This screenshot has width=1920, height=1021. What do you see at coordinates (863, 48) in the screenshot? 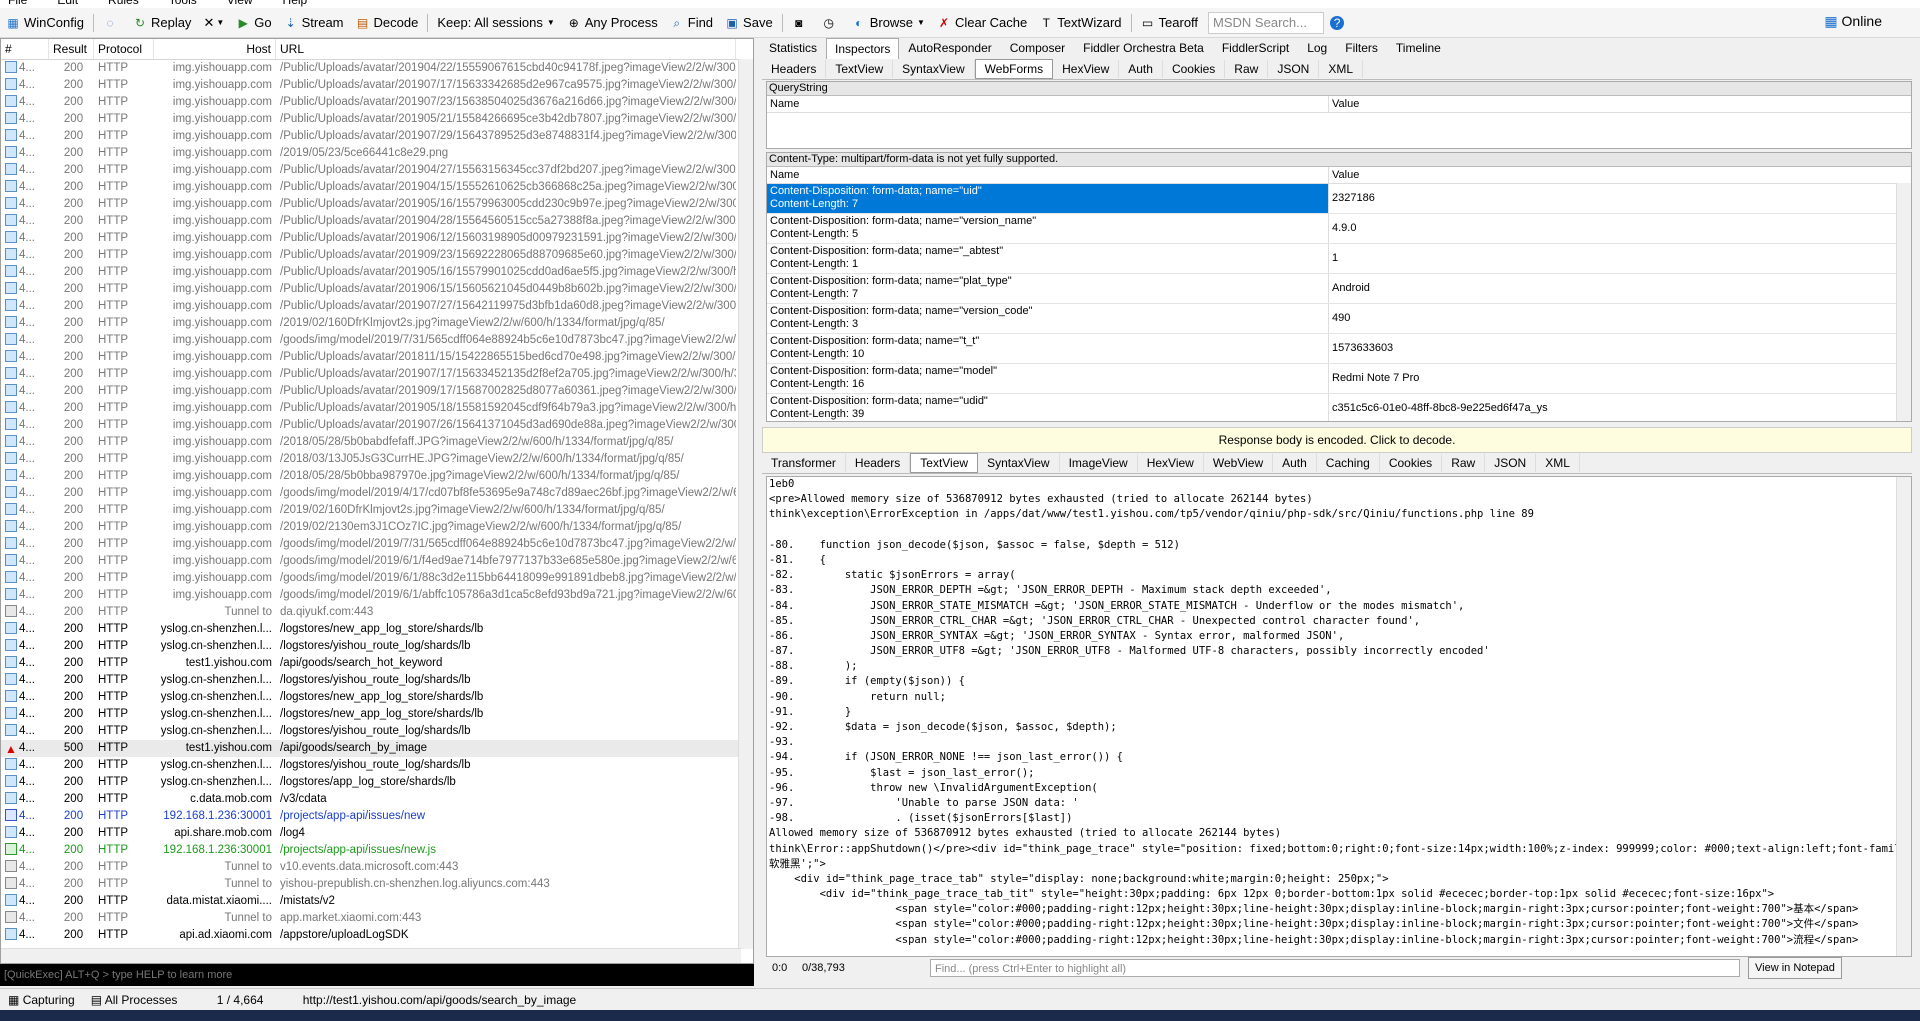
I see `tab-inspectors: Inspectors` at bounding box center [863, 48].